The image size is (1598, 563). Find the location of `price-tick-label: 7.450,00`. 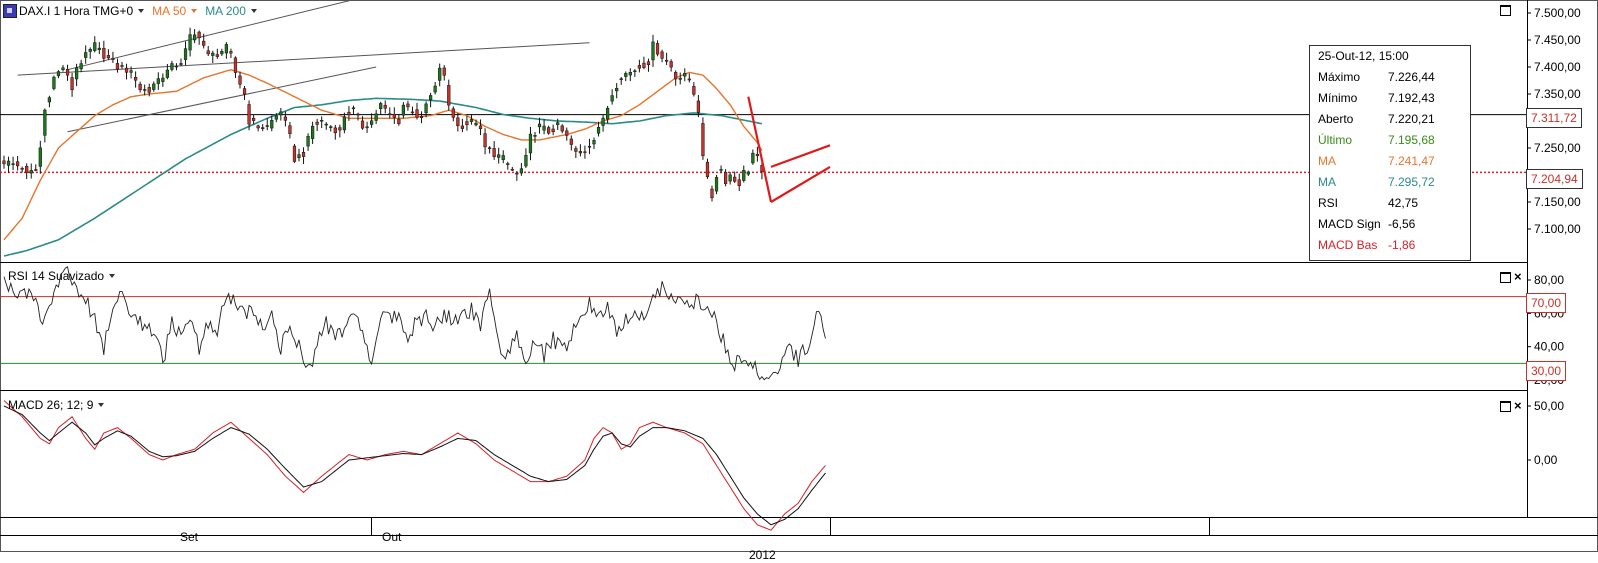

price-tick-label: 7.450,00 is located at coordinates (1557, 40).